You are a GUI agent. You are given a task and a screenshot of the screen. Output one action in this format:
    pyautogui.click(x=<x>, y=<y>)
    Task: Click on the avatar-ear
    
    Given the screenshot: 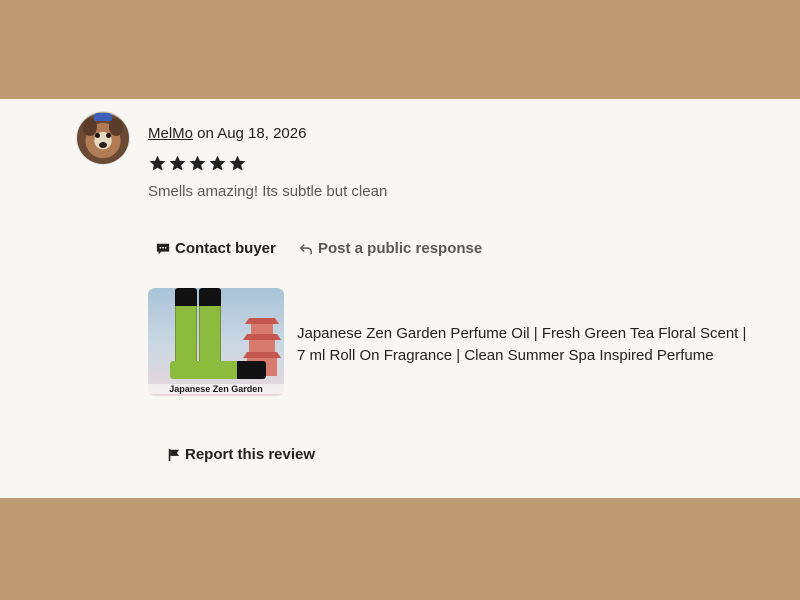 What is the action you would take?
    pyautogui.click(x=116, y=127)
    